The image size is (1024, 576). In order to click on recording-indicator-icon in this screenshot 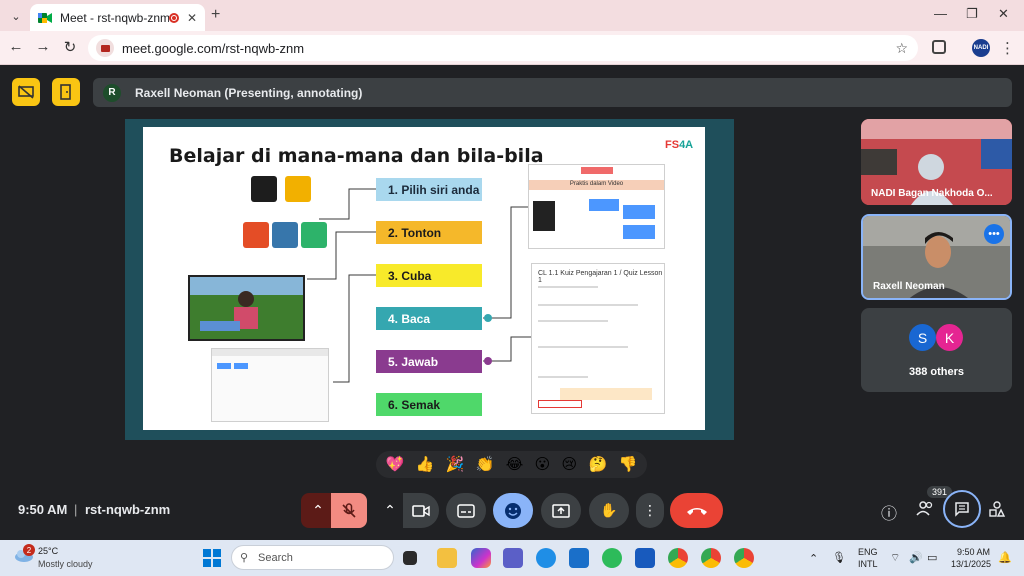, I will do `click(173, 17)`.